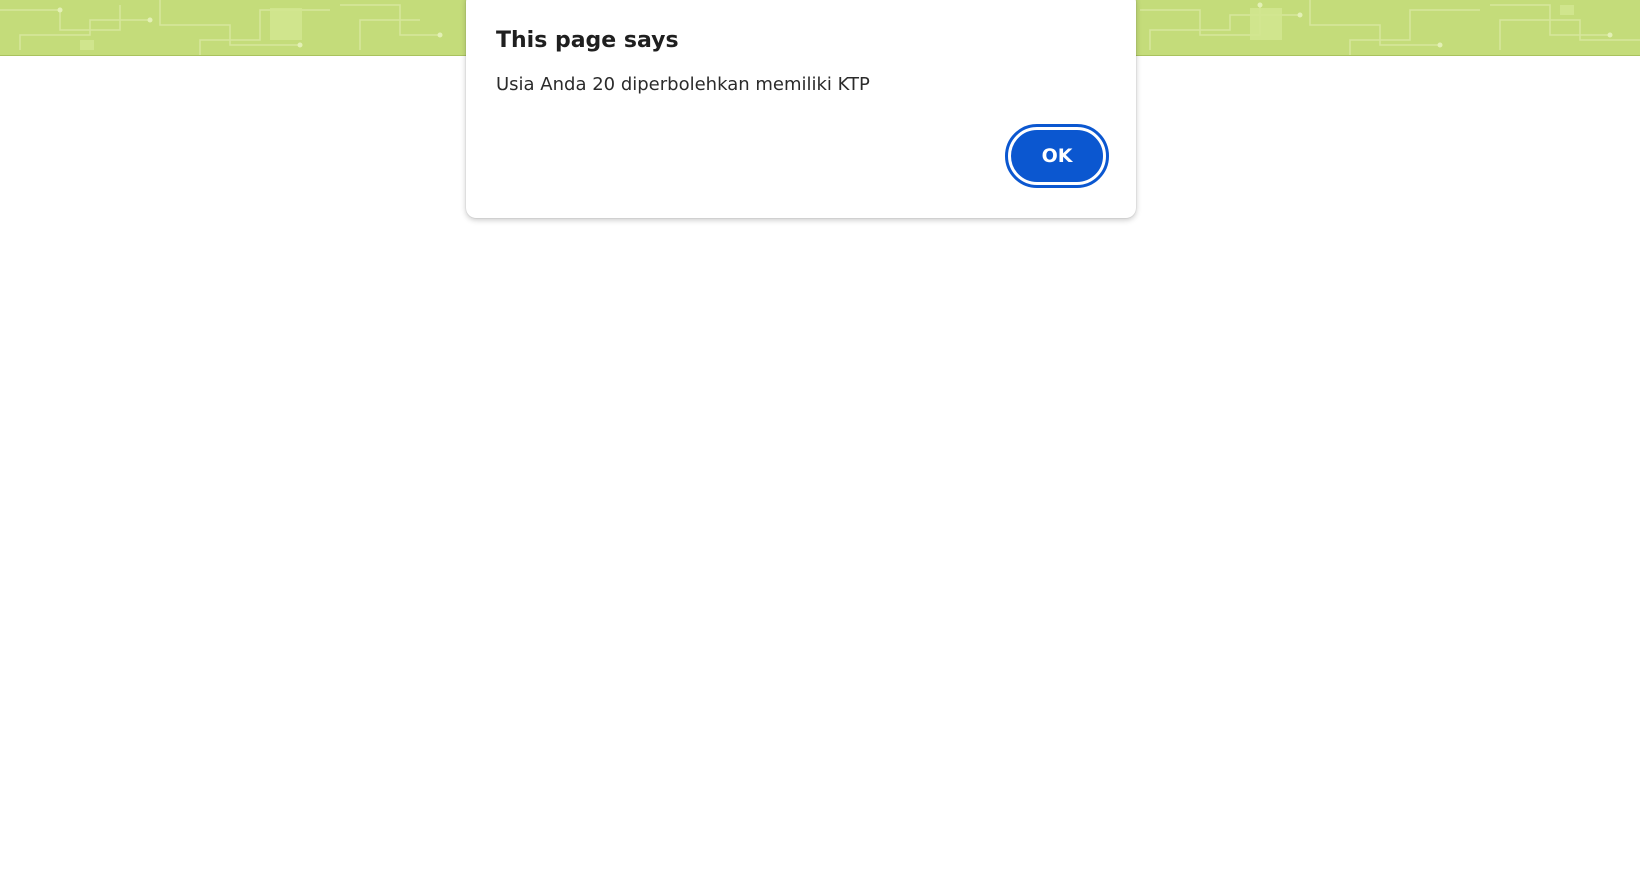 Image resolution: width=1640 pixels, height=871 pixels. Describe the element at coordinates (1057, 156) in the screenshot. I see `ok-button: OK` at that location.